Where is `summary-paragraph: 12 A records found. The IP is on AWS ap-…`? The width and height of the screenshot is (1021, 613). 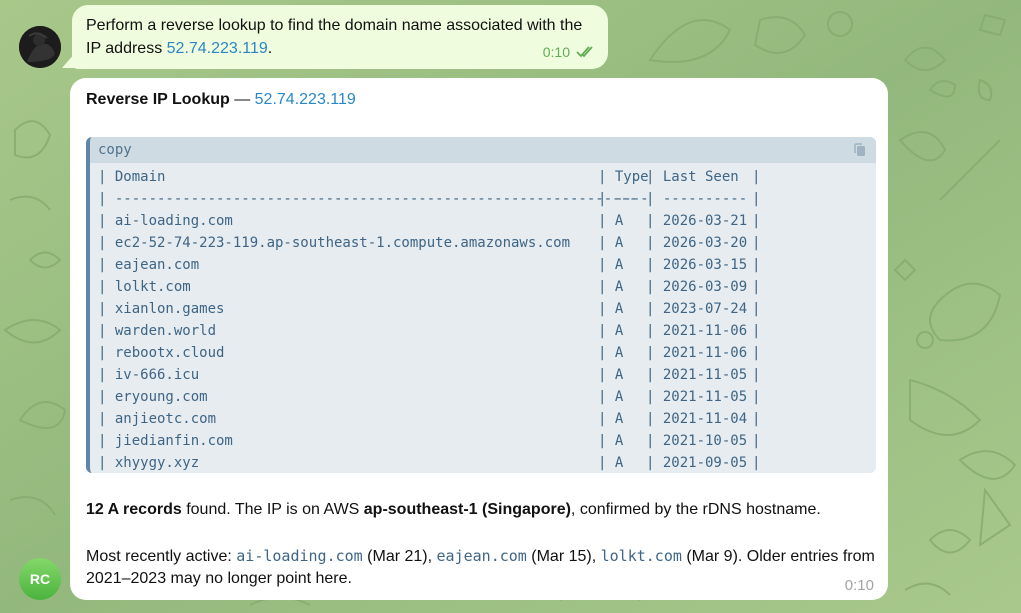
summary-paragraph: 12 A records found. The IP is on AWS ap-… is located at coordinates (486, 510).